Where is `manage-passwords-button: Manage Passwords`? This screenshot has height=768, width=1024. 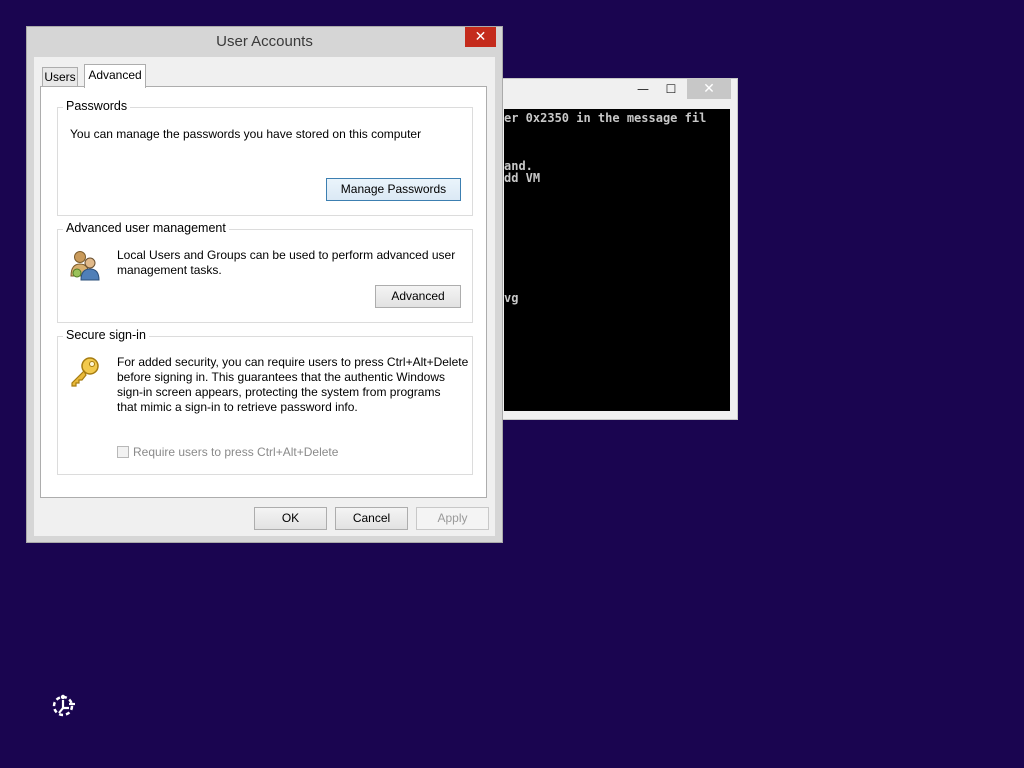 manage-passwords-button: Manage Passwords is located at coordinates (393, 189).